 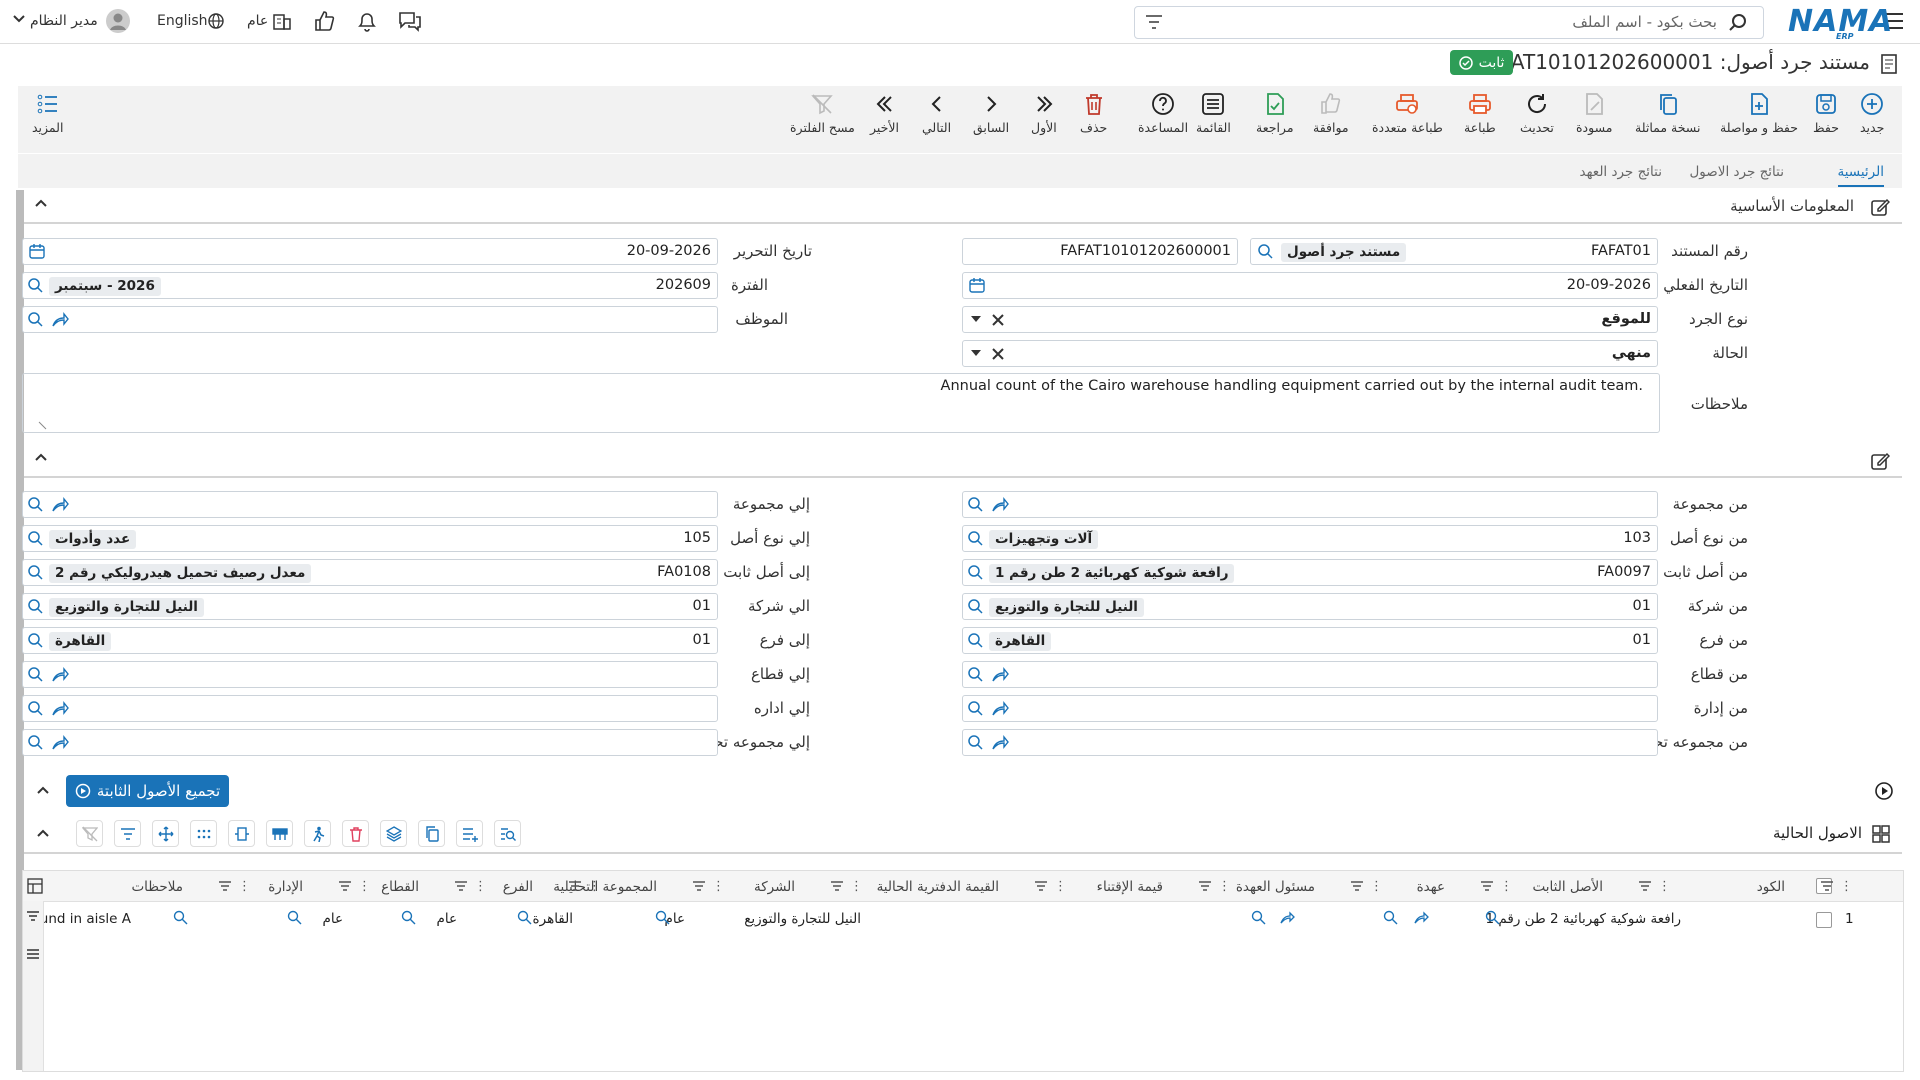 I want to click on column-header: عهدة, so click(x=1431, y=887).